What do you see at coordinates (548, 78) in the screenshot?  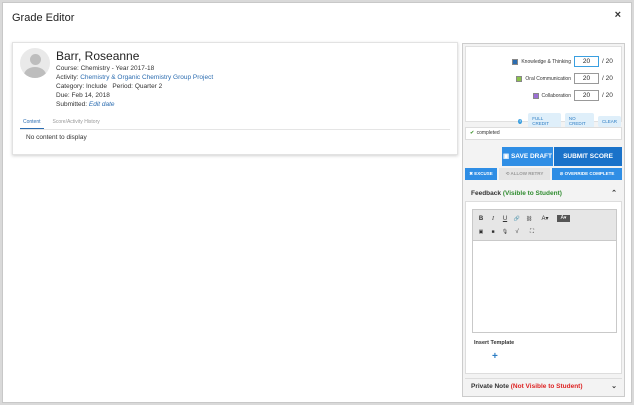 I see `criterion-label: Oral Communication` at bounding box center [548, 78].